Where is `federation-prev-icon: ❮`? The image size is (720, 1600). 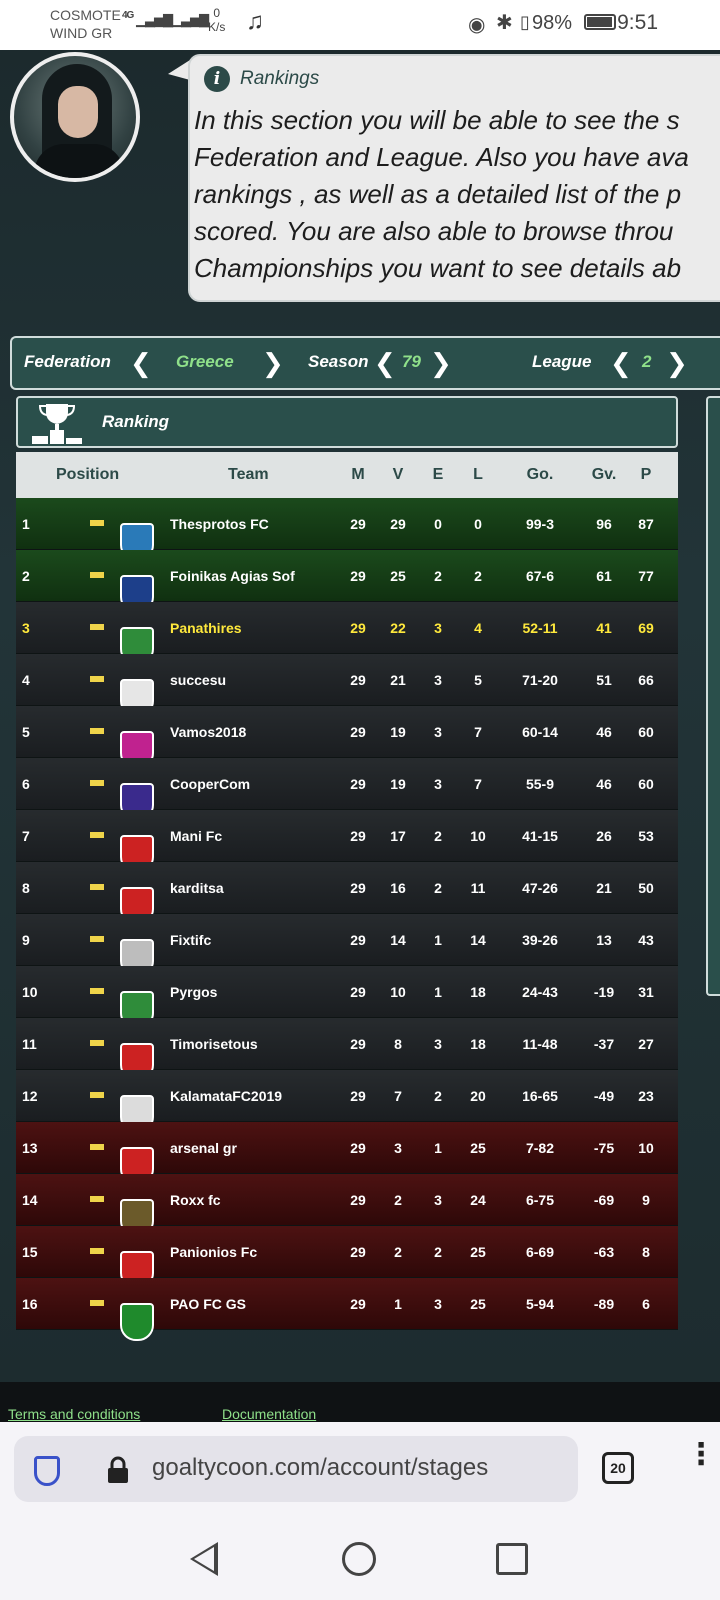 federation-prev-icon: ❮ is located at coordinates (141, 363).